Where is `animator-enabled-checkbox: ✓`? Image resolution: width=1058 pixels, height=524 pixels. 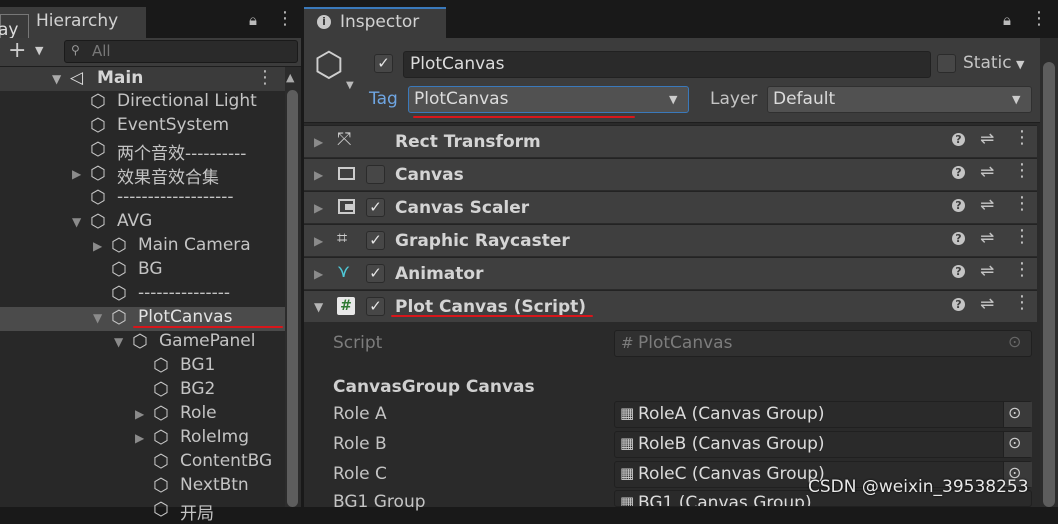
animator-enabled-checkbox: ✓ is located at coordinates (375, 273).